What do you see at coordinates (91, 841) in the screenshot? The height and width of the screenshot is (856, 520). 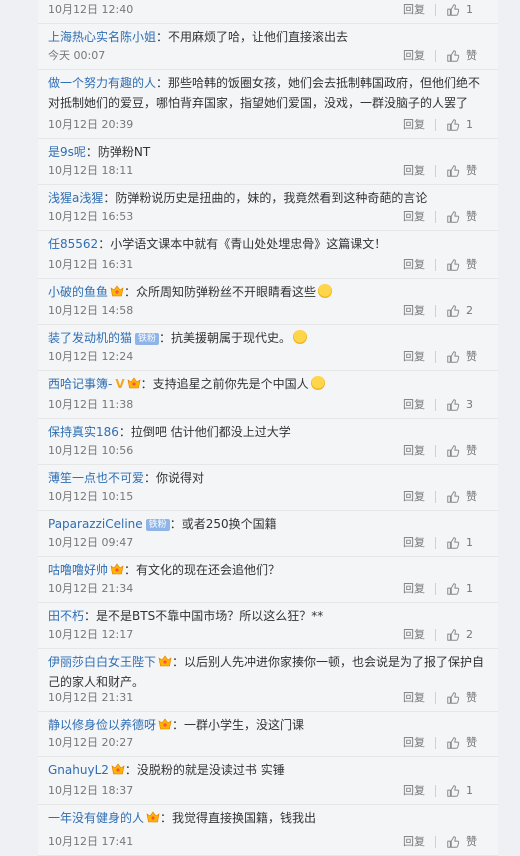 I see `comment-time: 10月12日 17:41` at bounding box center [91, 841].